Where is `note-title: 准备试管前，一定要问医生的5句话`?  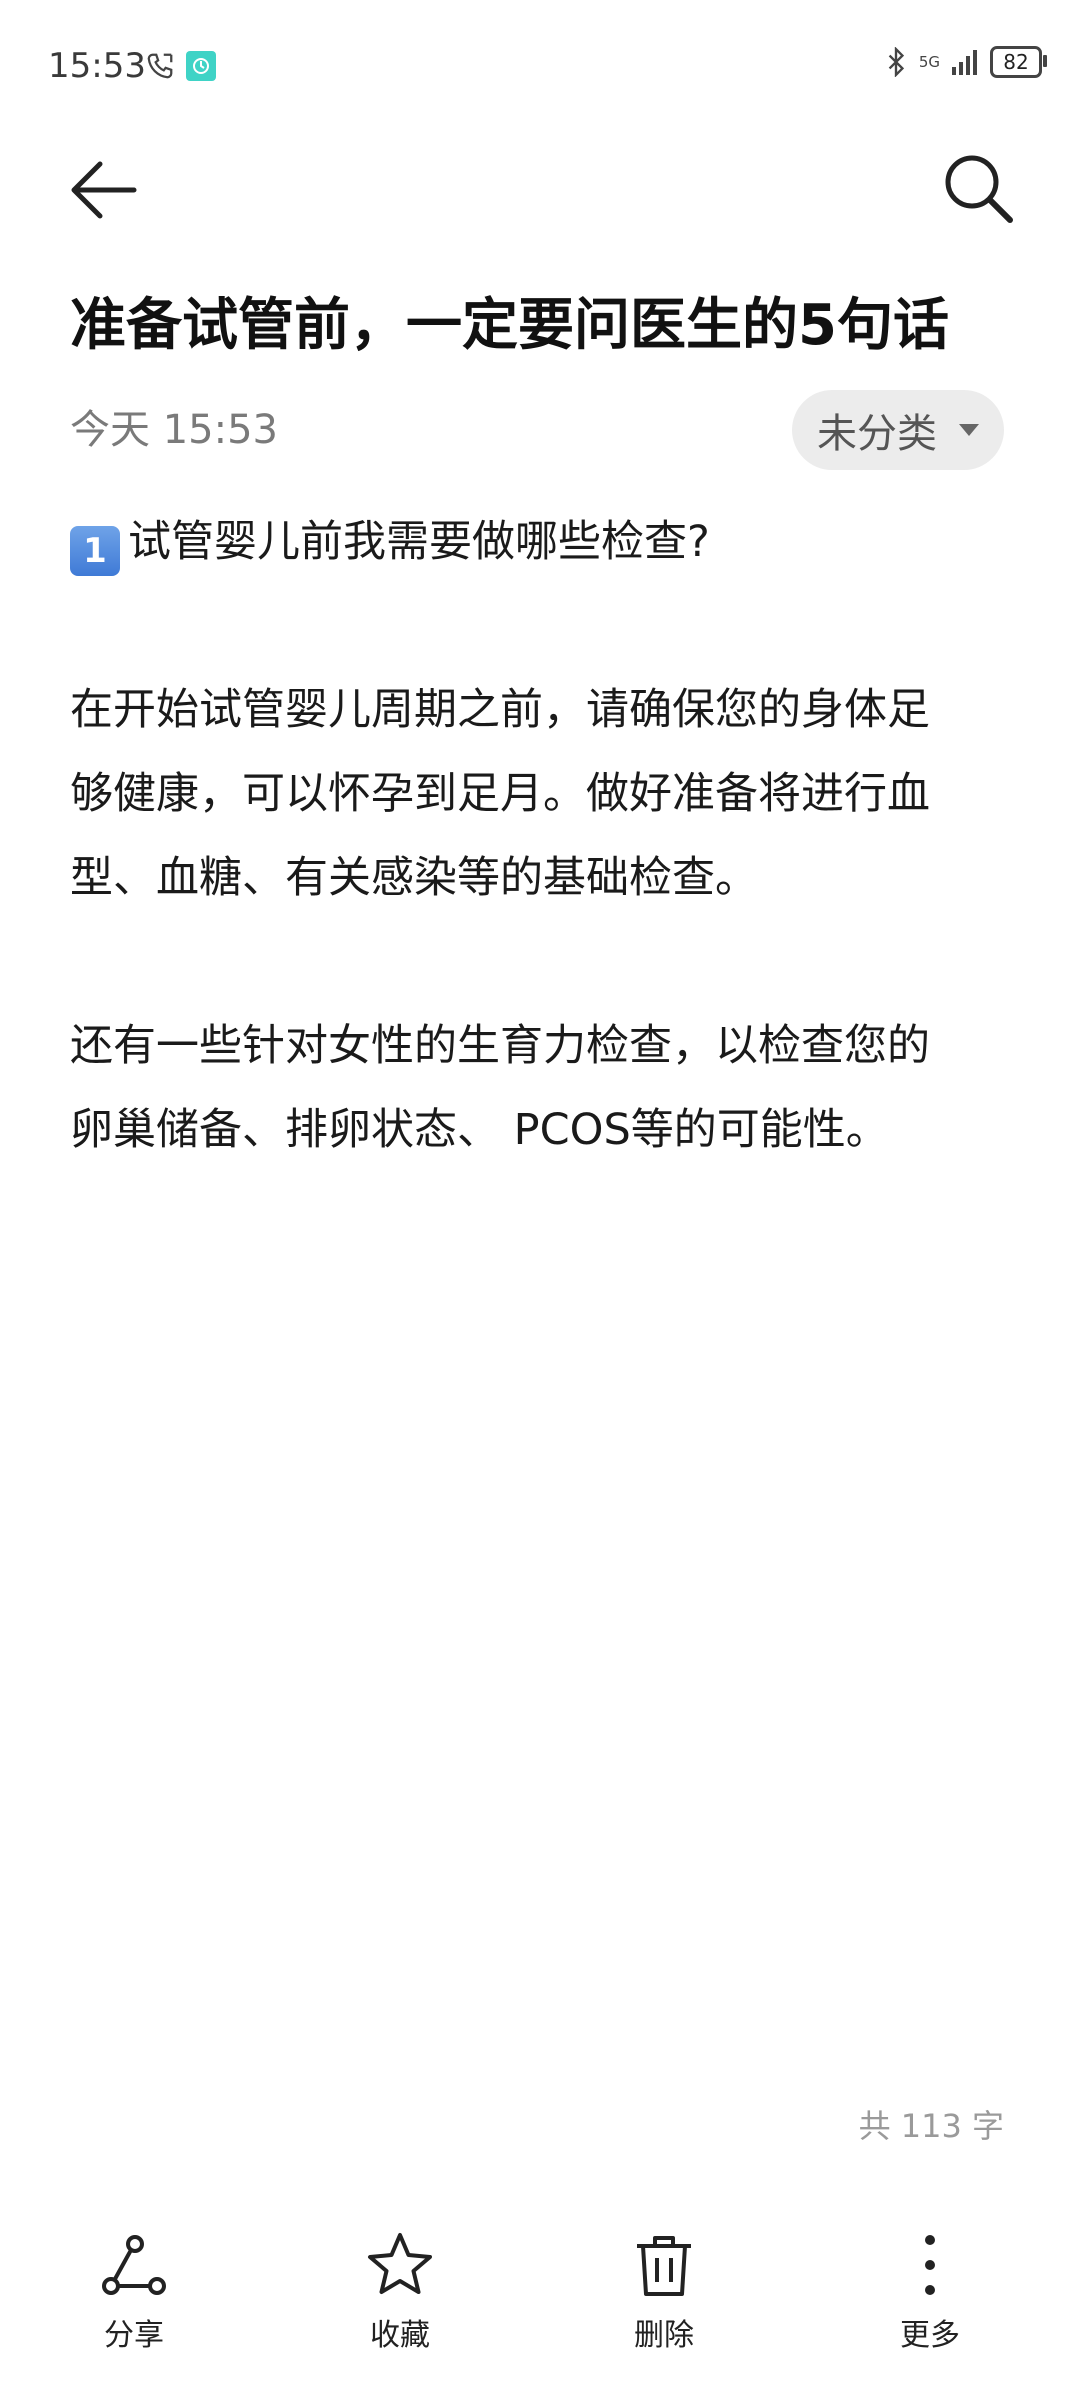 note-title: 准备试管前，一定要问医生的5句话 is located at coordinates (550, 326).